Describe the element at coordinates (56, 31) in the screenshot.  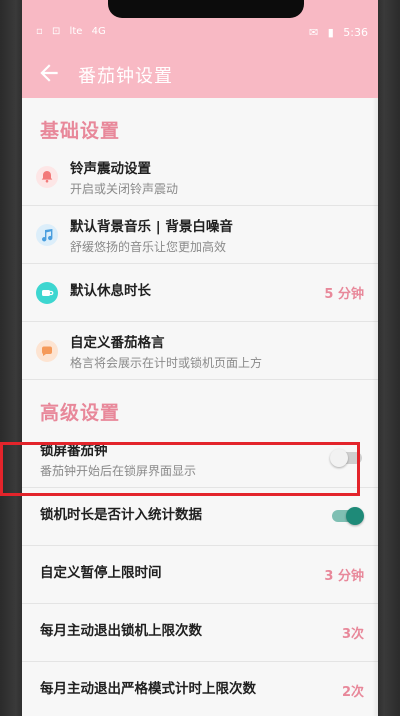
I see `status-item: ⊡` at that location.